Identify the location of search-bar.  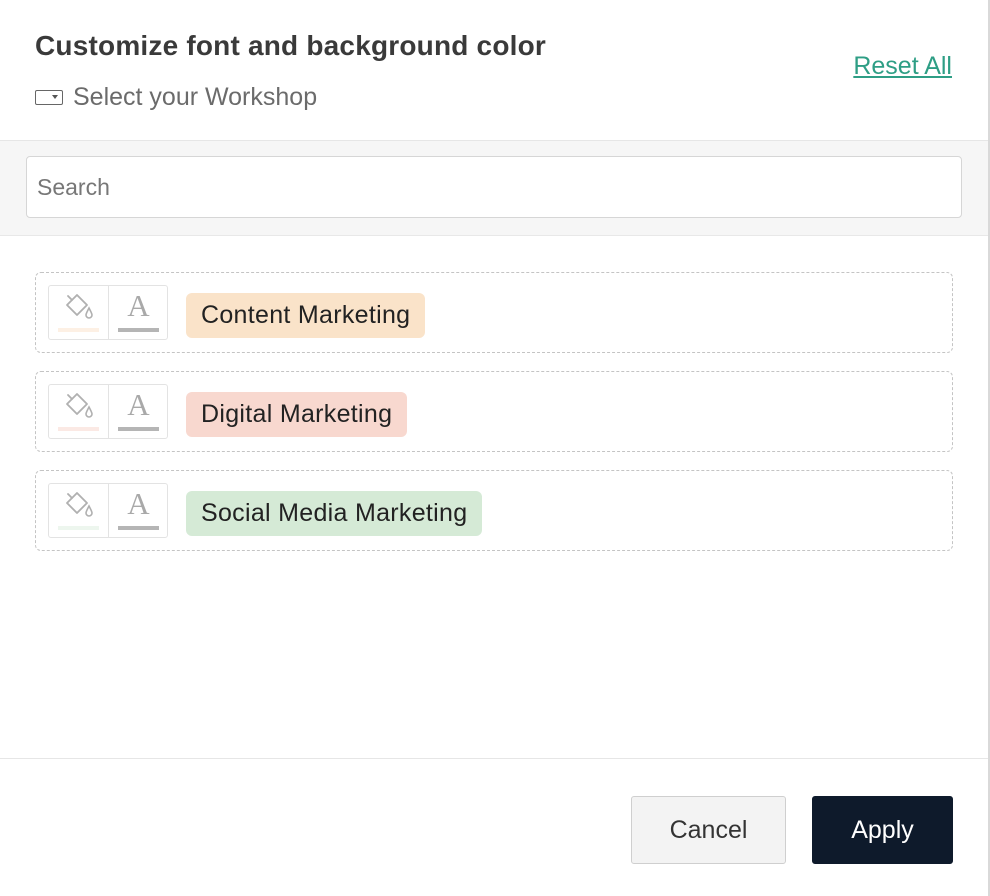
(494, 188).